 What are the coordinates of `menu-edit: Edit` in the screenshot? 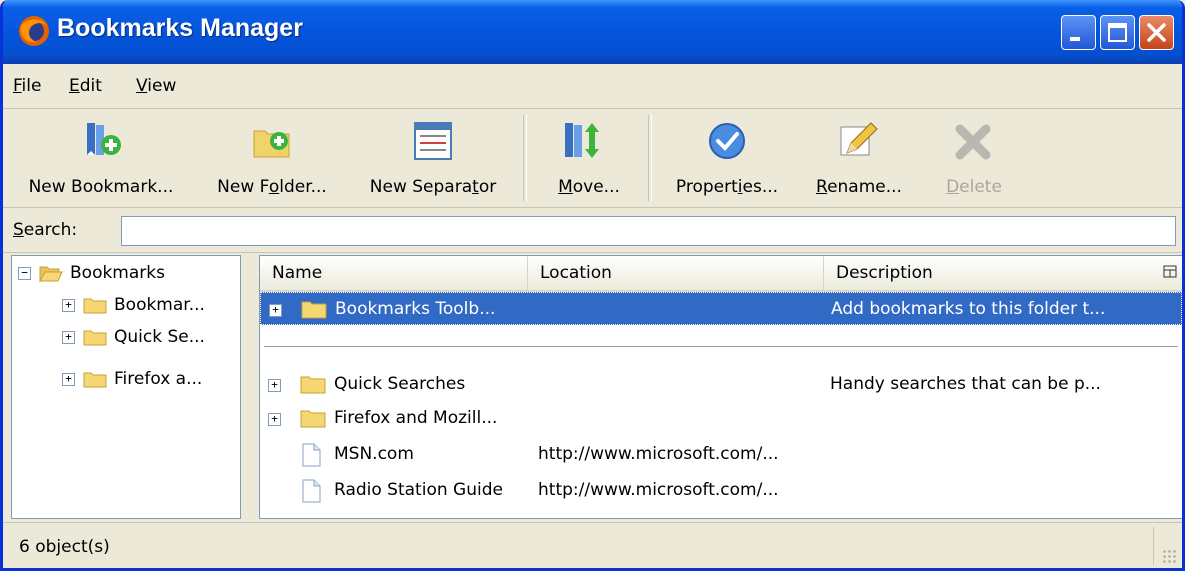 It's located at (85, 86).